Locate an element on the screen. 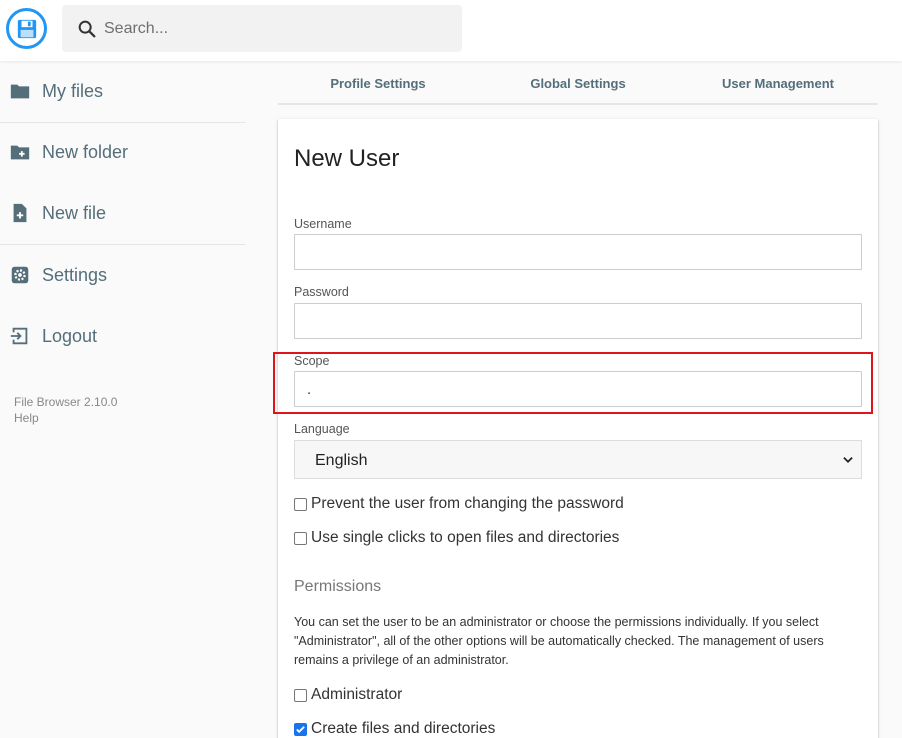 The height and width of the screenshot is (738, 902). sidebar-item-label: Logout is located at coordinates (70, 336).